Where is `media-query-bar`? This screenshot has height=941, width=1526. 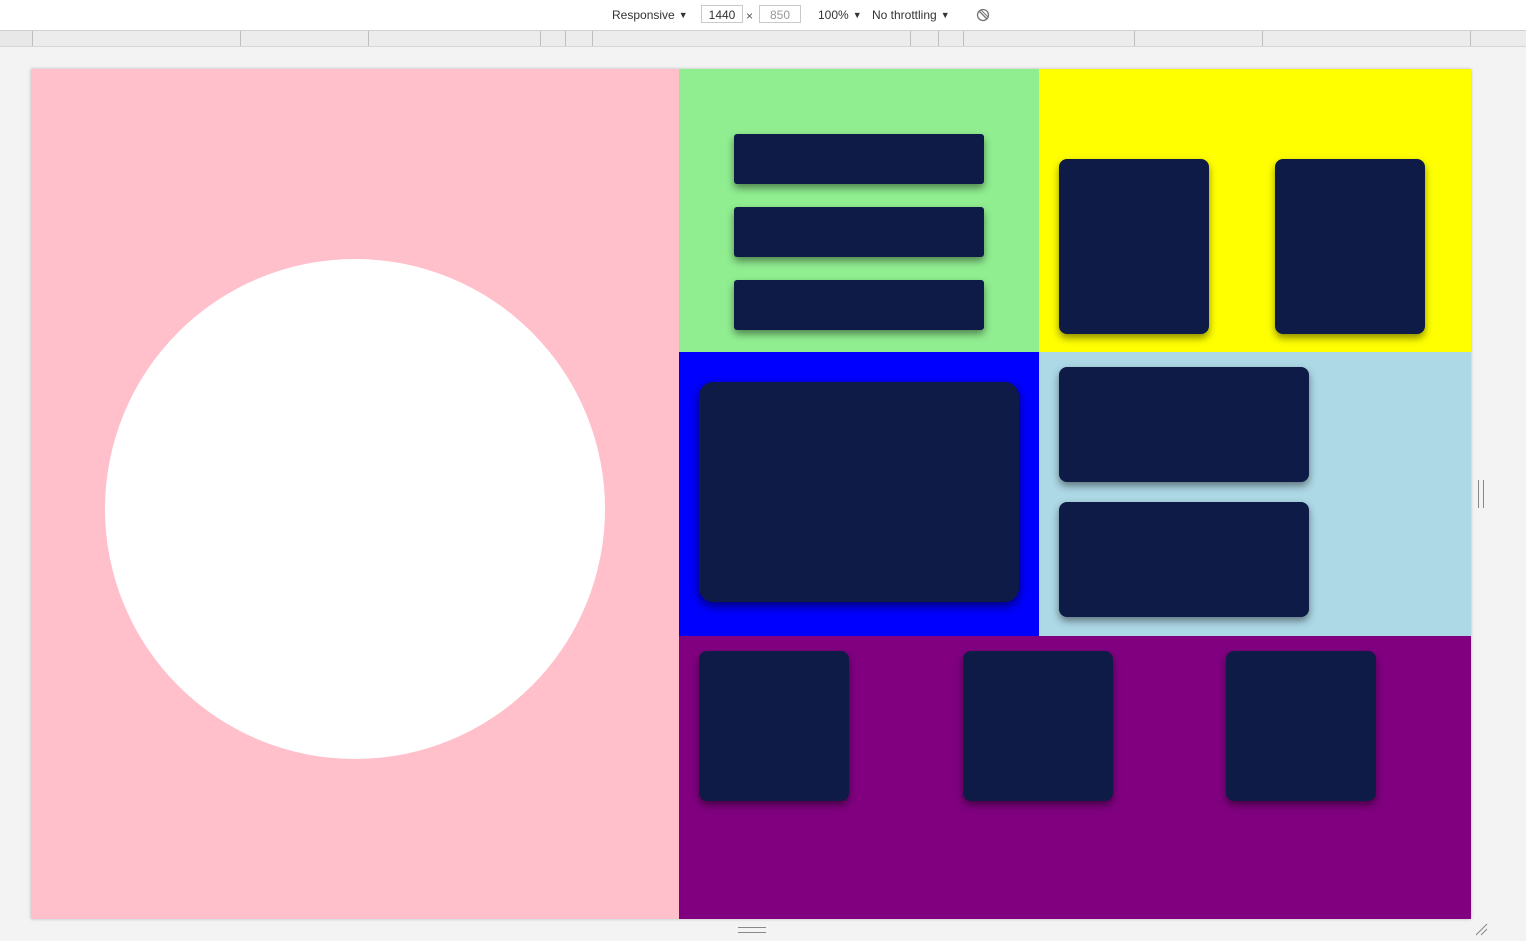 media-query-bar is located at coordinates (763, 39).